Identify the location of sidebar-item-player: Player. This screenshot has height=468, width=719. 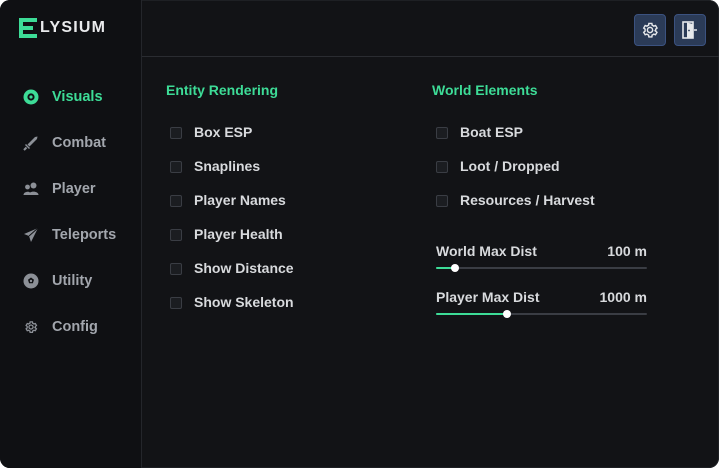
(70, 189).